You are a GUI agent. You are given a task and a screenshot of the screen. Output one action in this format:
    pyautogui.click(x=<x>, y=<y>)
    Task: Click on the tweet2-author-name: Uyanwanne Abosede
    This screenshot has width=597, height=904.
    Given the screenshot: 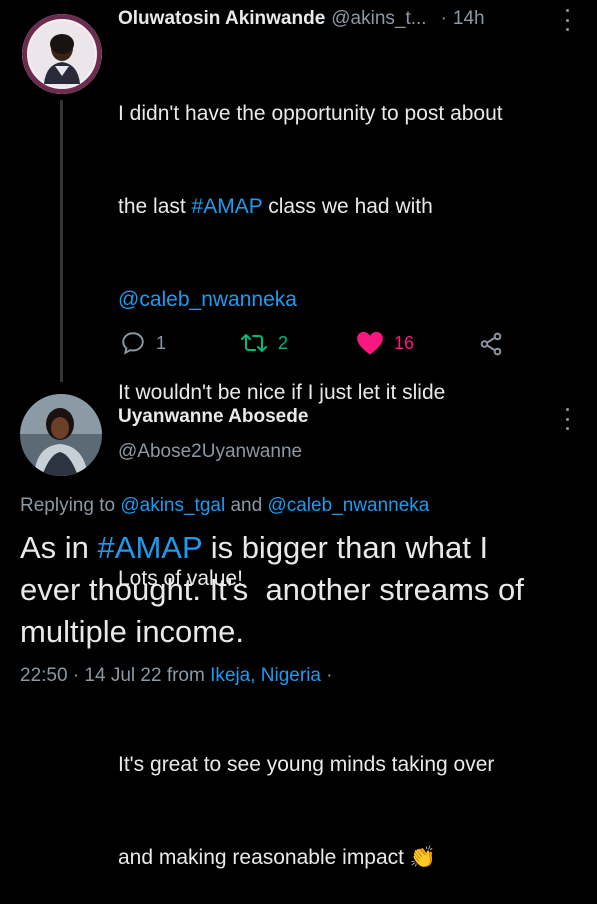 What is the action you would take?
    pyautogui.click(x=213, y=417)
    